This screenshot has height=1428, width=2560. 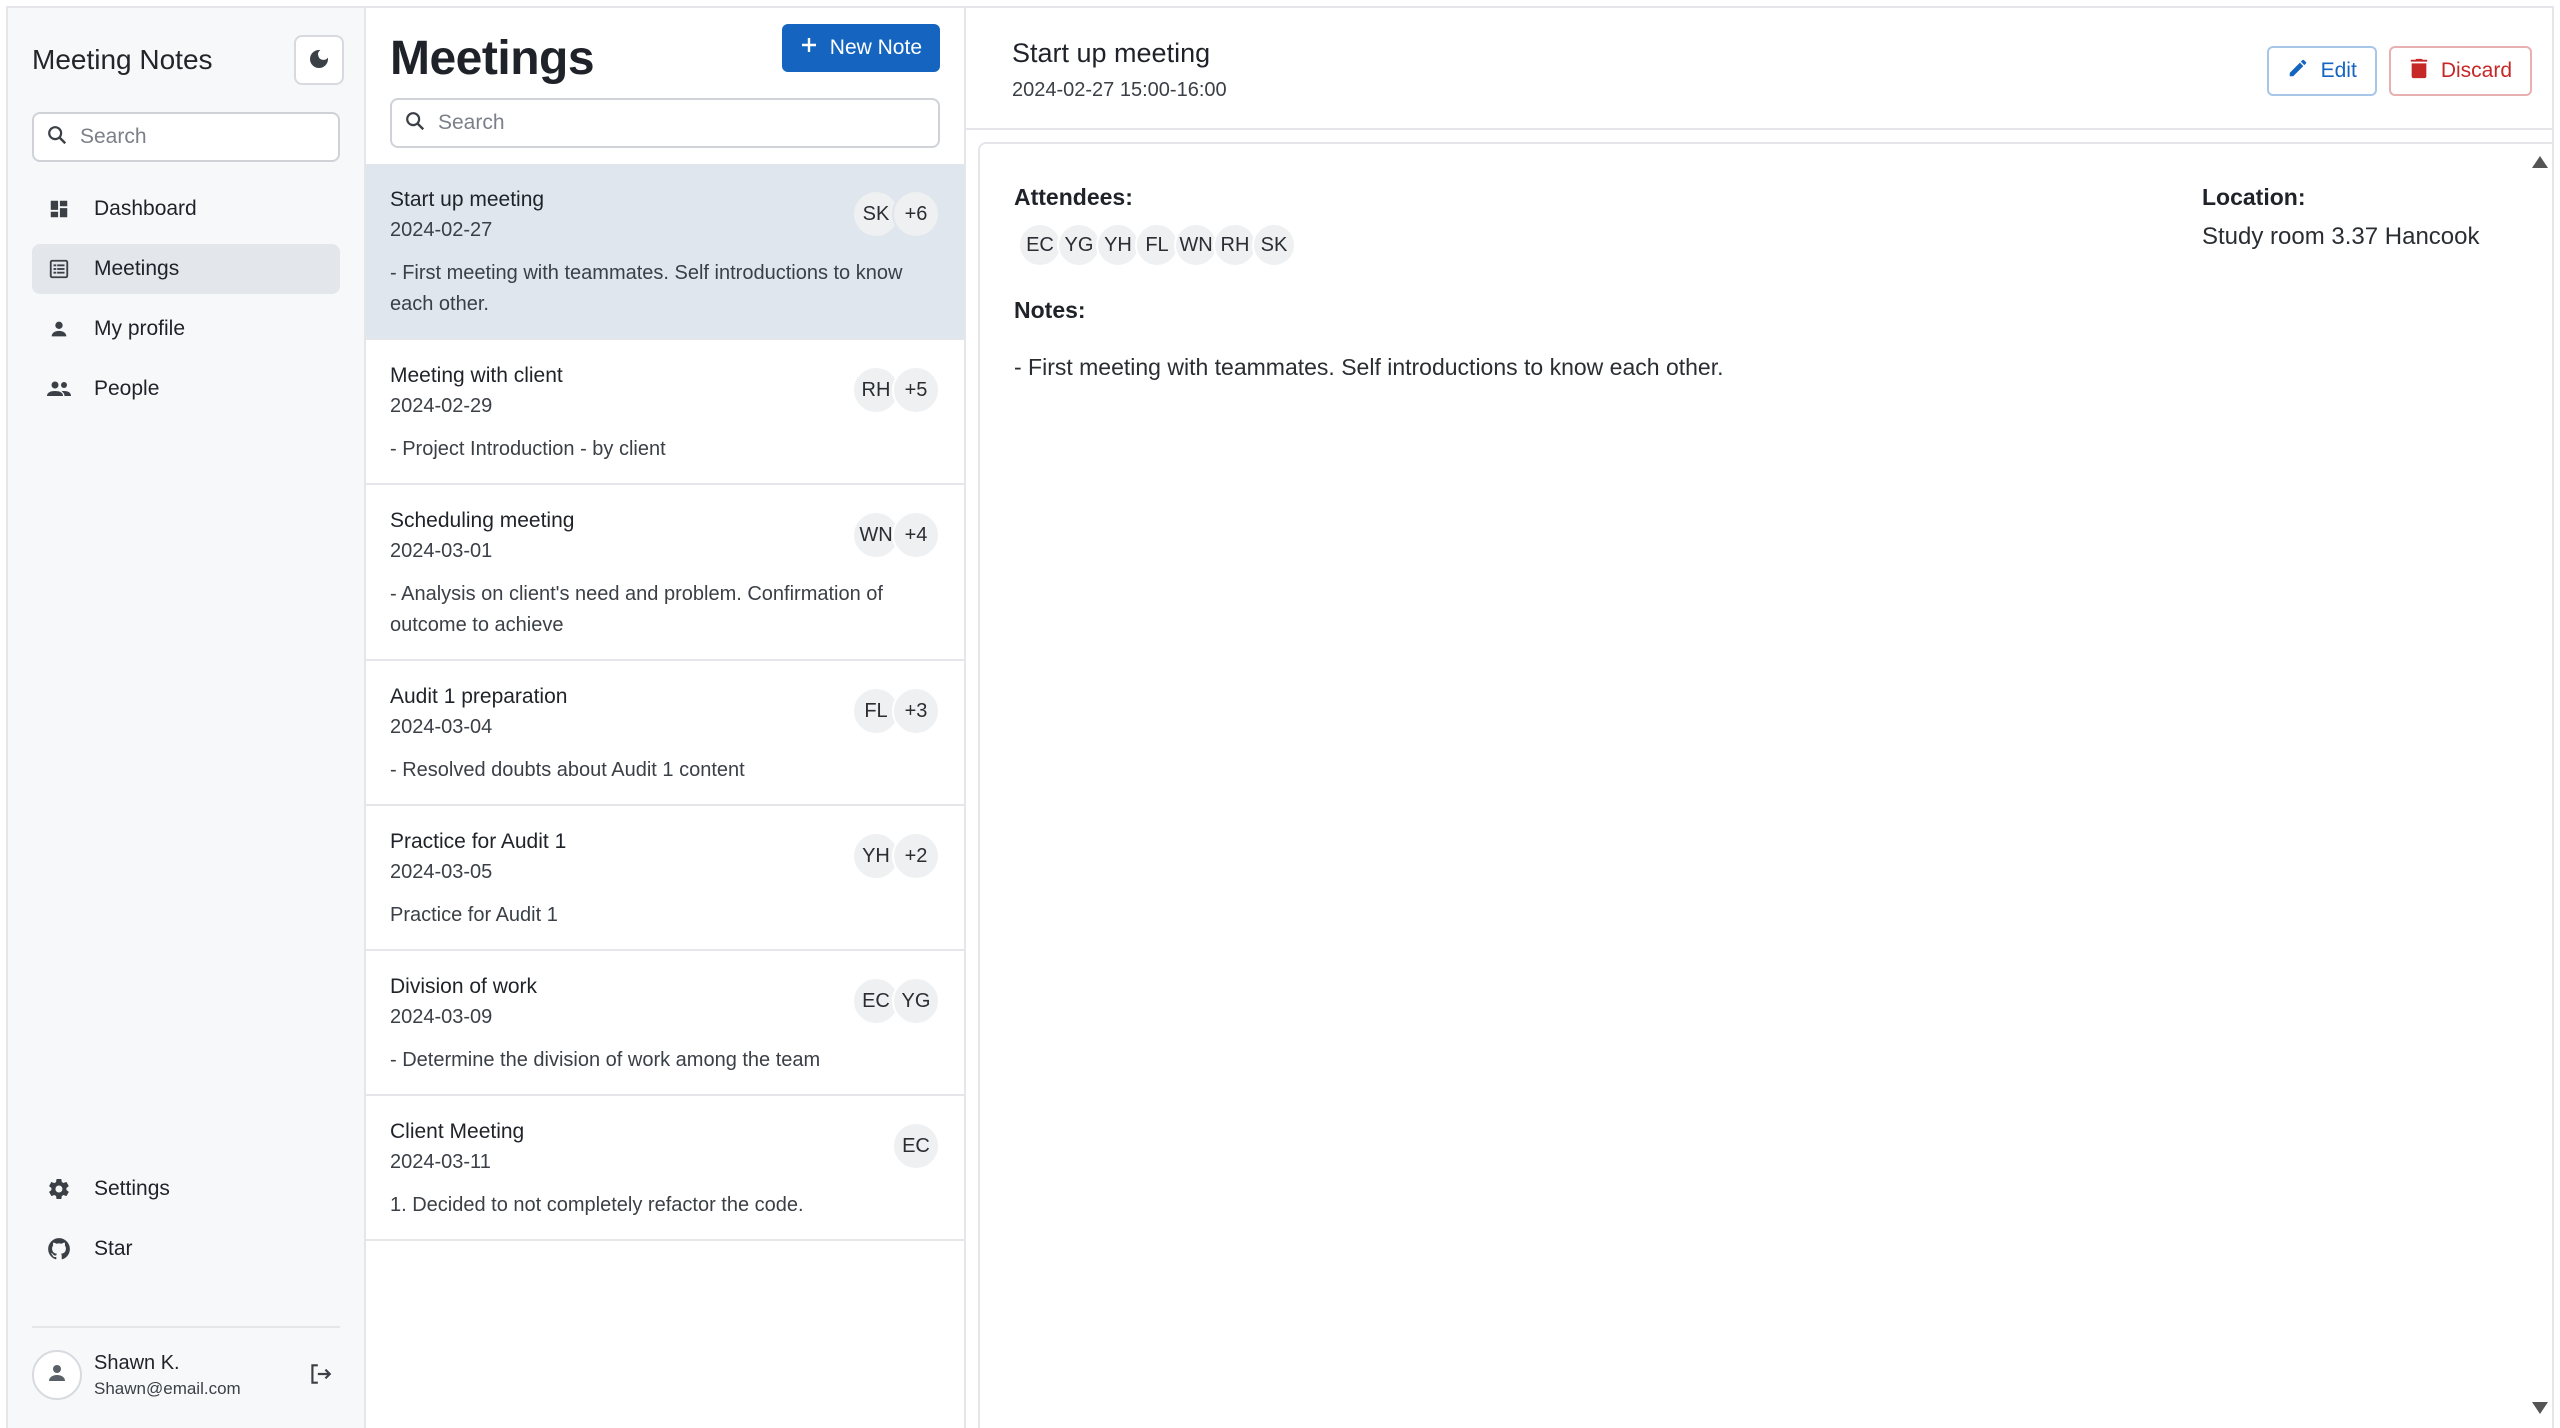 I want to click on attendee-chips: SK +6, so click(x=896, y=214).